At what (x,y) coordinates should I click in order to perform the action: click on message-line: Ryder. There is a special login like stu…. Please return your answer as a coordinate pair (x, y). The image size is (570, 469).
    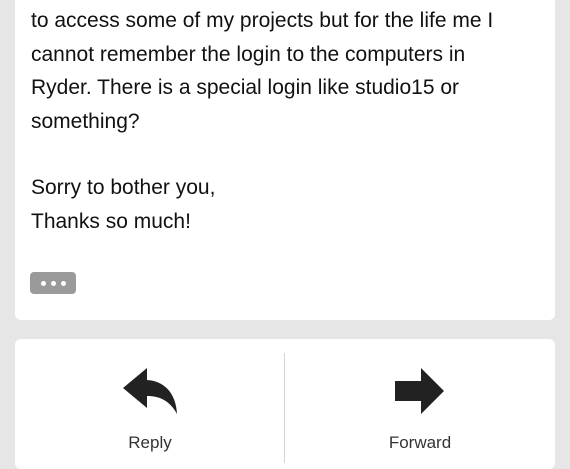
    Looking at the image, I should click on (245, 87).